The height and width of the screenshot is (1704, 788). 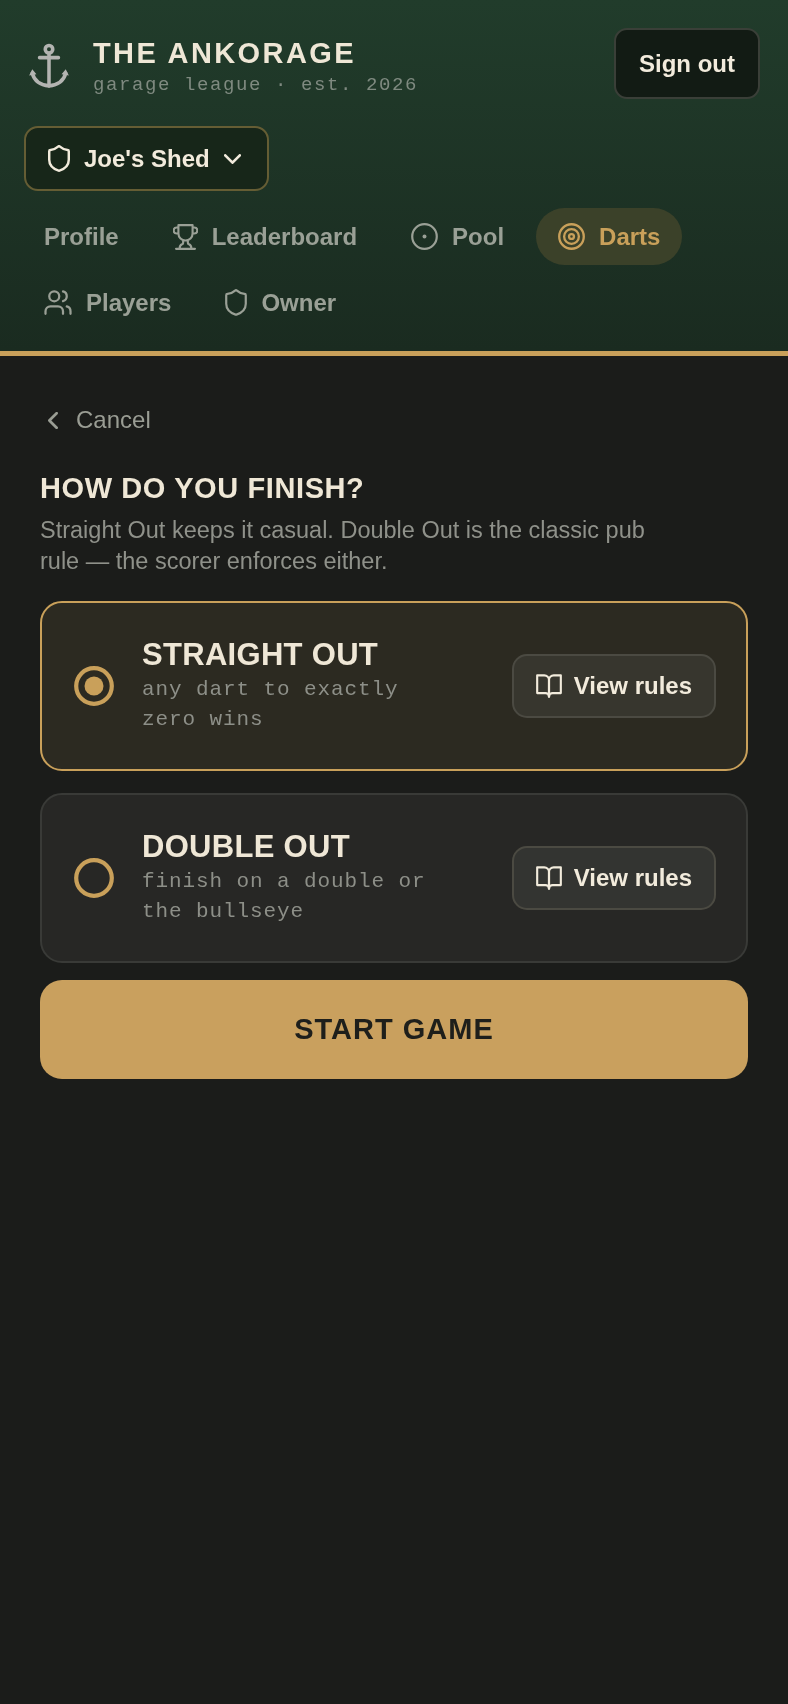 What do you see at coordinates (343, 546) in the screenshot?
I see `page-description: Straight Out keeps it casual. Double Out is the classic pub rule — the scorer enforces either.` at bounding box center [343, 546].